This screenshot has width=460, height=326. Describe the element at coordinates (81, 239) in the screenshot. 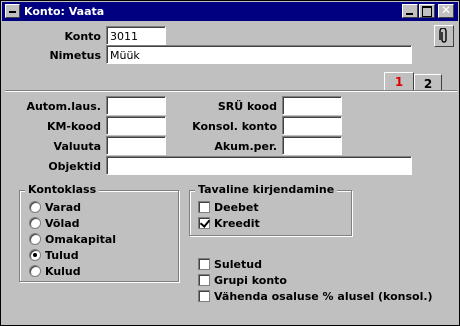

I see `radio-label: Omakapital` at that location.